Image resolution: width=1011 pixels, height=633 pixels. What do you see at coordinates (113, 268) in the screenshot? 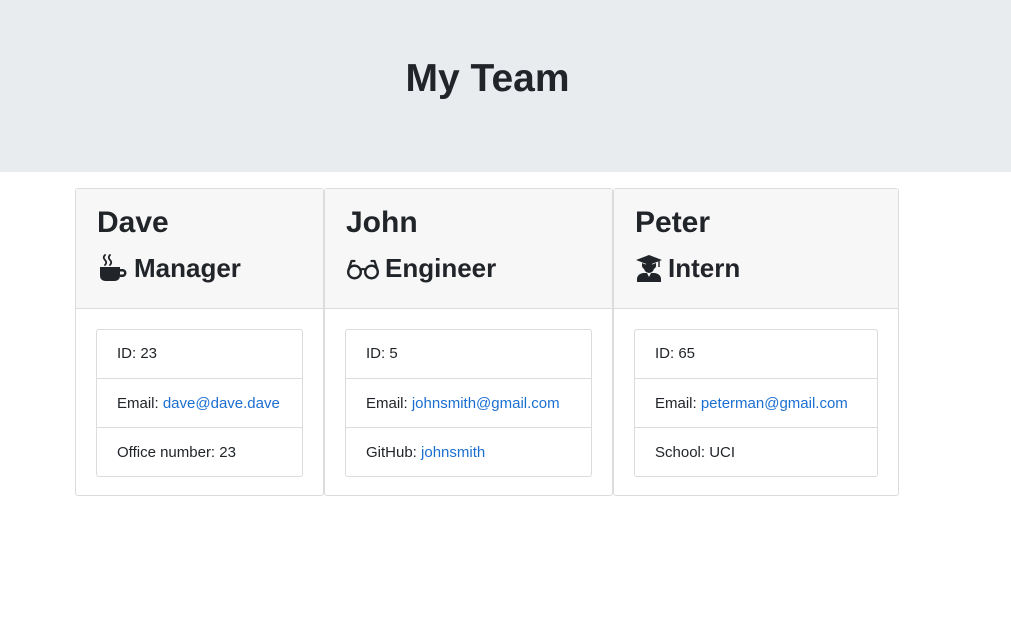
I see `coffee-mug-icon` at bounding box center [113, 268].